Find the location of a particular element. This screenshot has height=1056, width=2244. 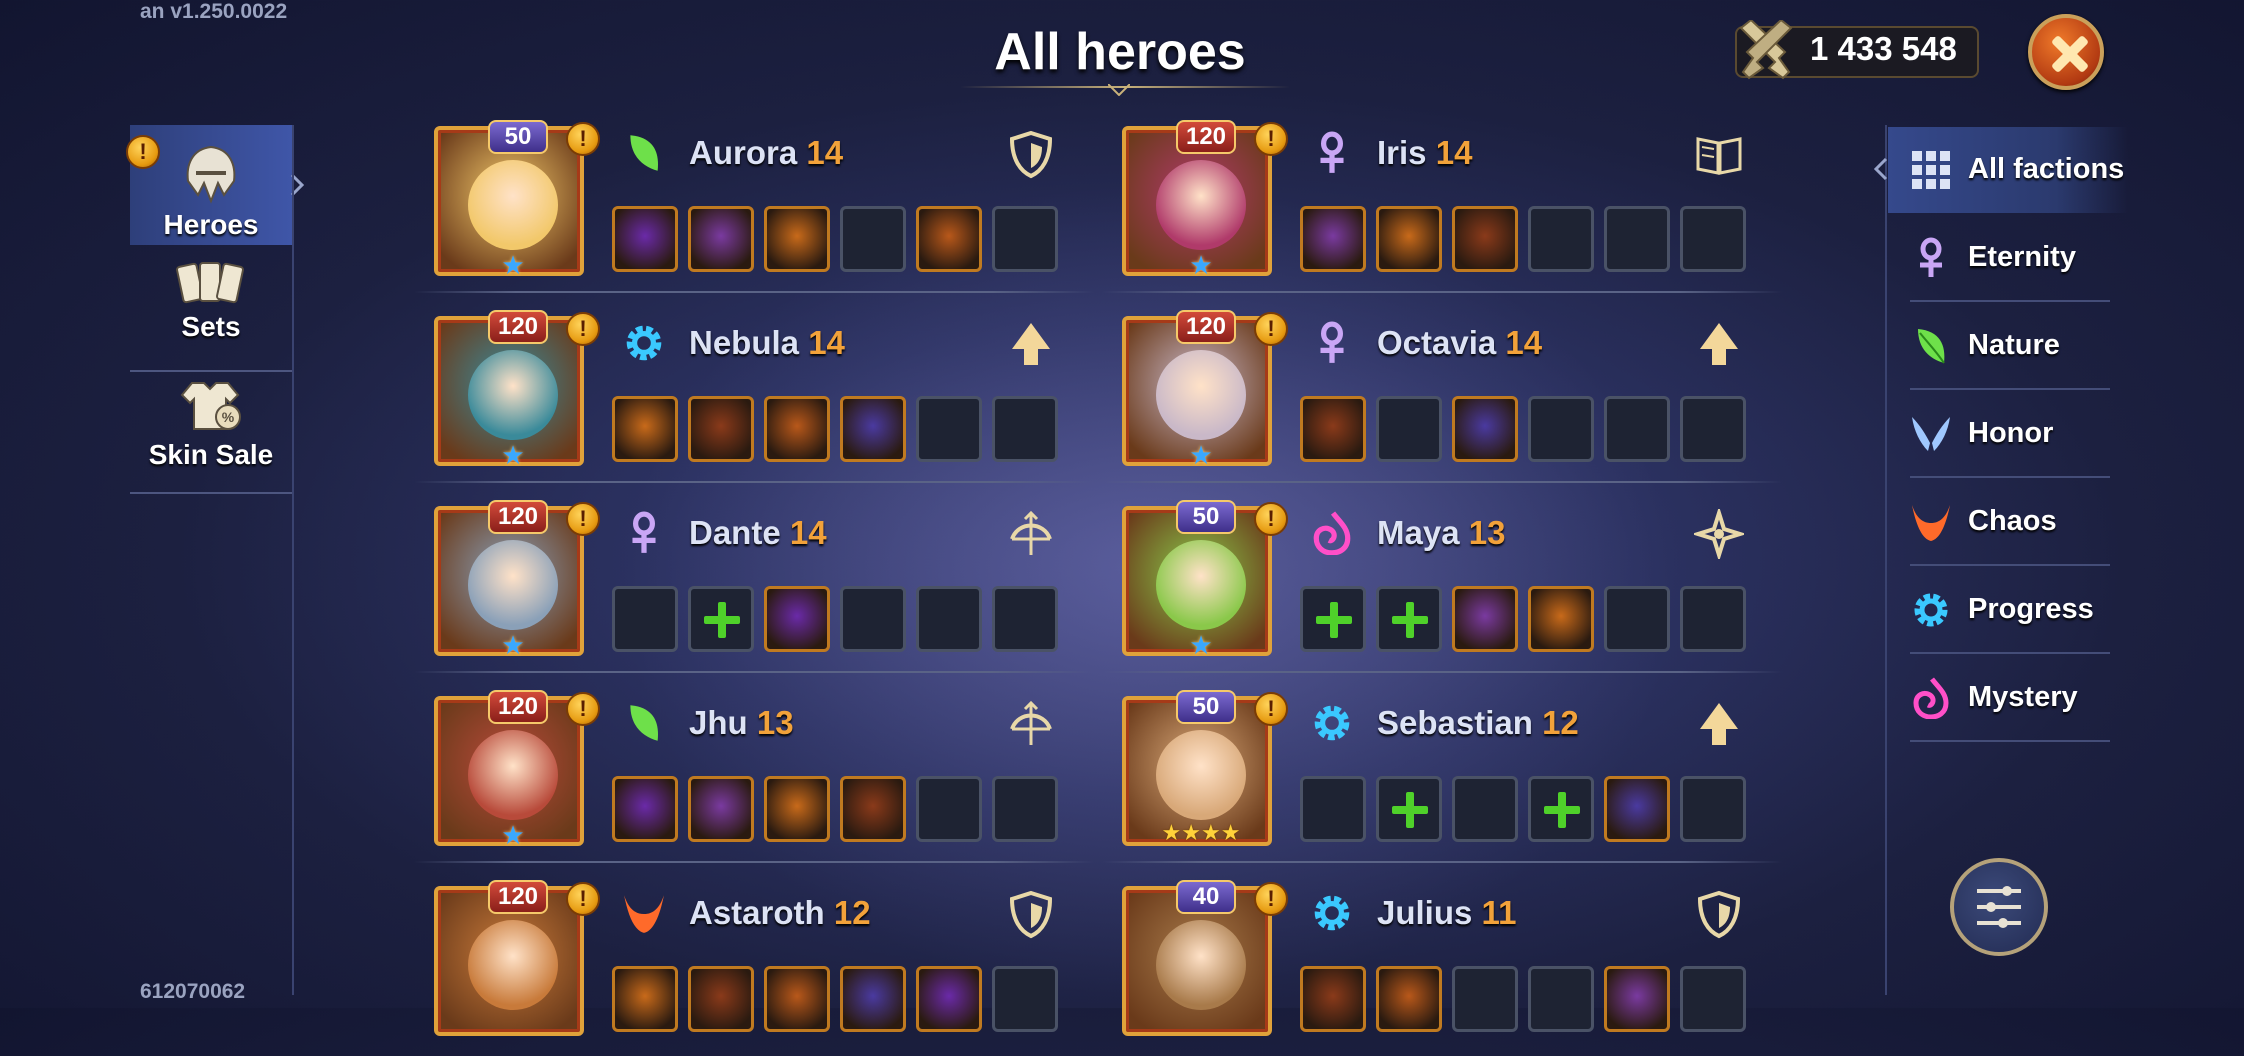

crossed-swords-icon is located at coordinates (1766, 50).